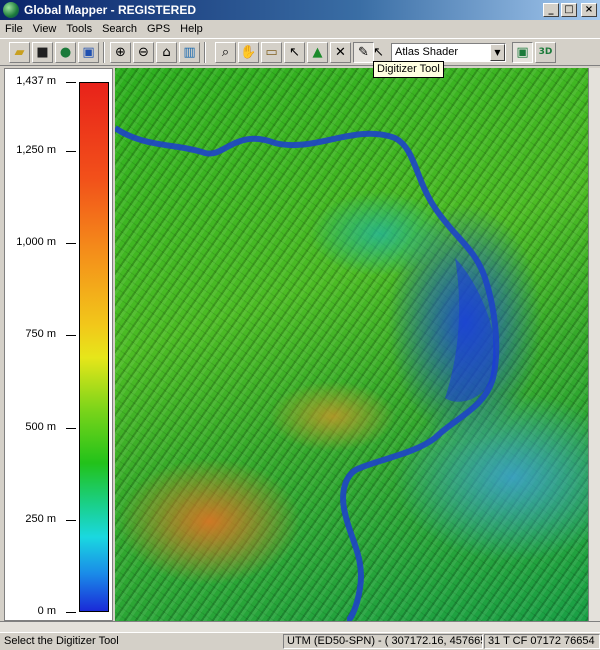 The width and height of the screenshot is (600, 650). Describe the element at coordinates (300, 626) in the screenshot. I see `horizontal-scrollbar` at that location.